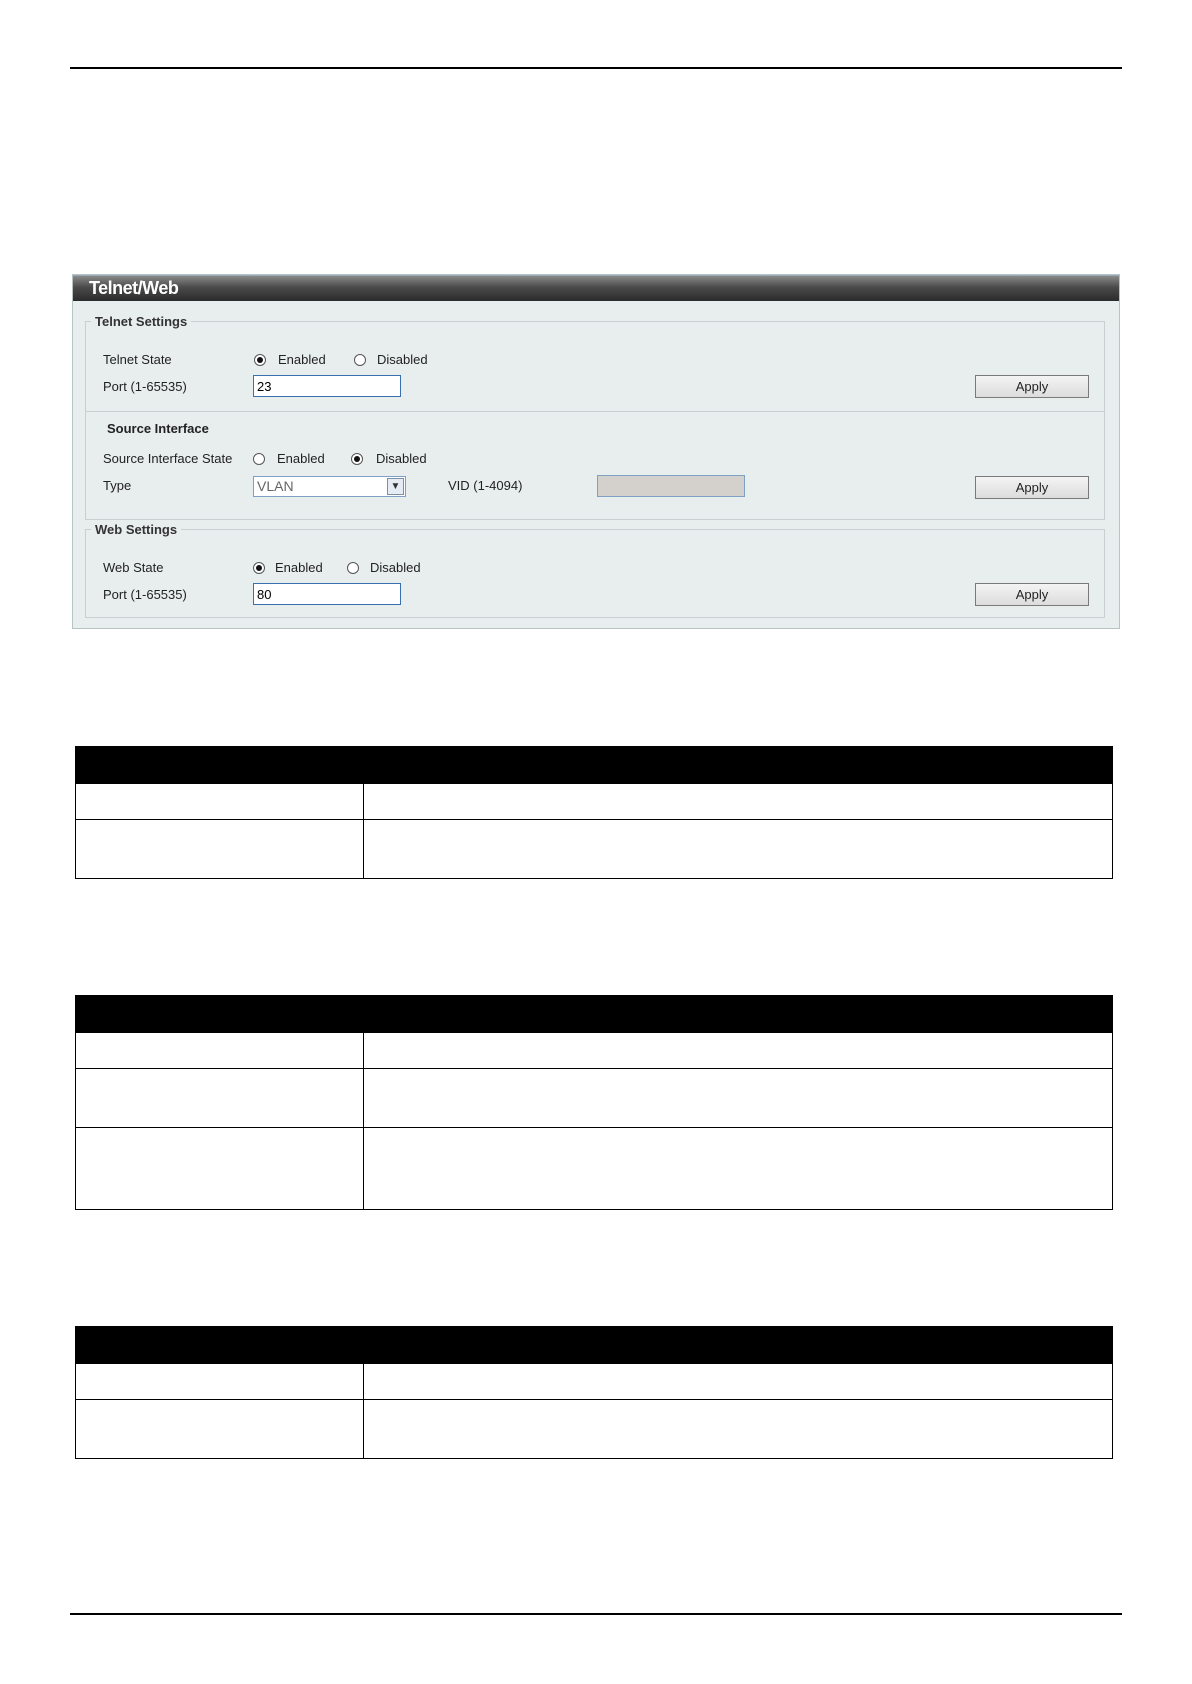  What do you see at coordinates (301, 458) in the screenshot?
I see `source-interface-enabled-label: Enabled` at bounding box center [301, 458].